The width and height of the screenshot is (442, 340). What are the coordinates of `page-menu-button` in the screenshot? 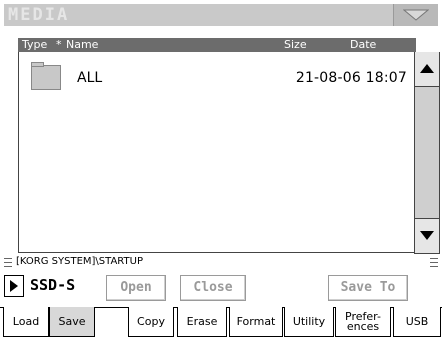 It's located at (415, 15).